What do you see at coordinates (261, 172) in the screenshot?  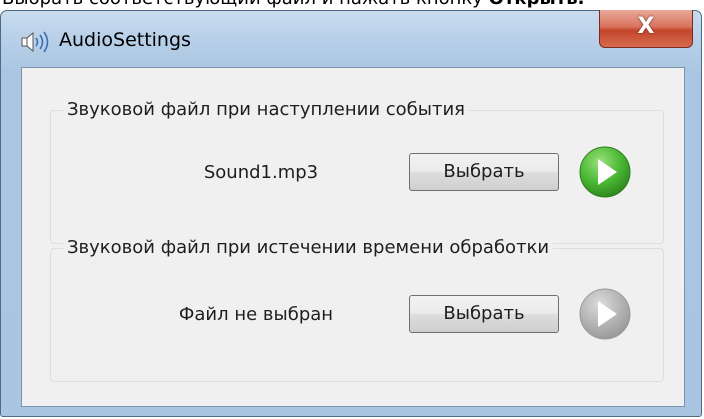 I see `event-sound-file-name: Sound1.mp3` at bounding box center [261, 172].